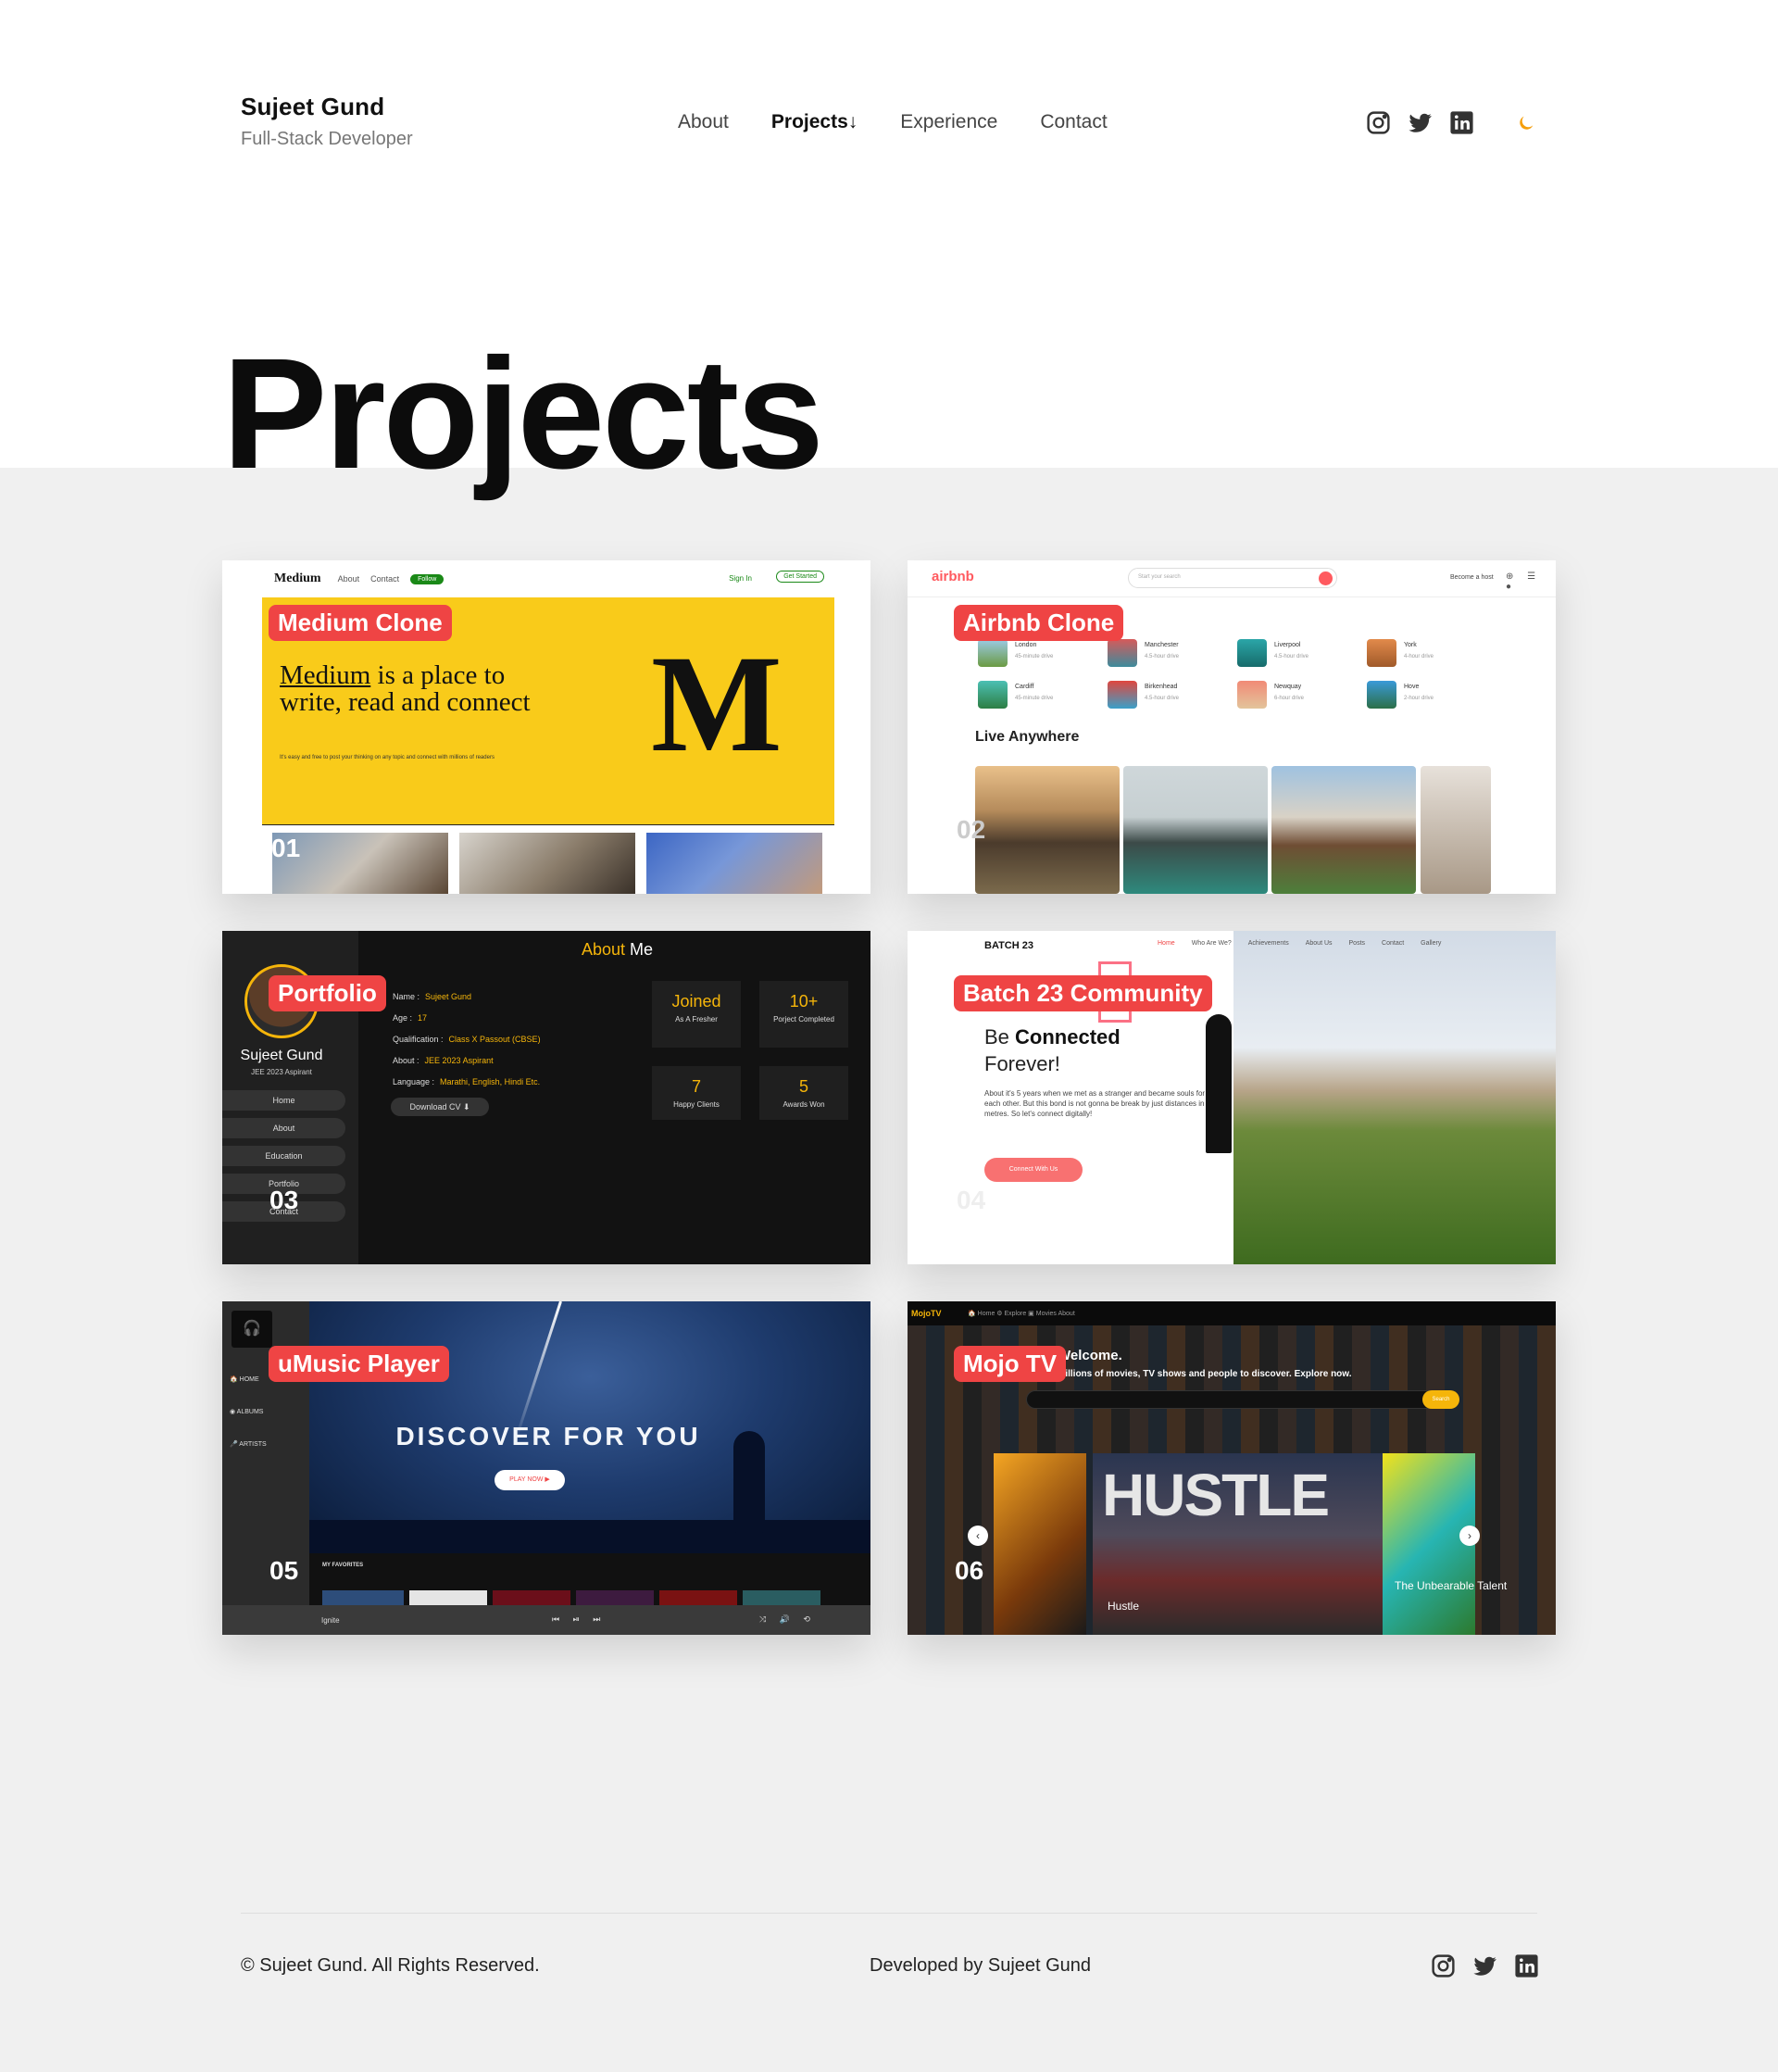 Image resolution: width=1778 pixels, height=2072 pixels. Describe the element at coordinates (953, 576) in the screenshot. I see `airbnb-logo: airbnb` at that location.